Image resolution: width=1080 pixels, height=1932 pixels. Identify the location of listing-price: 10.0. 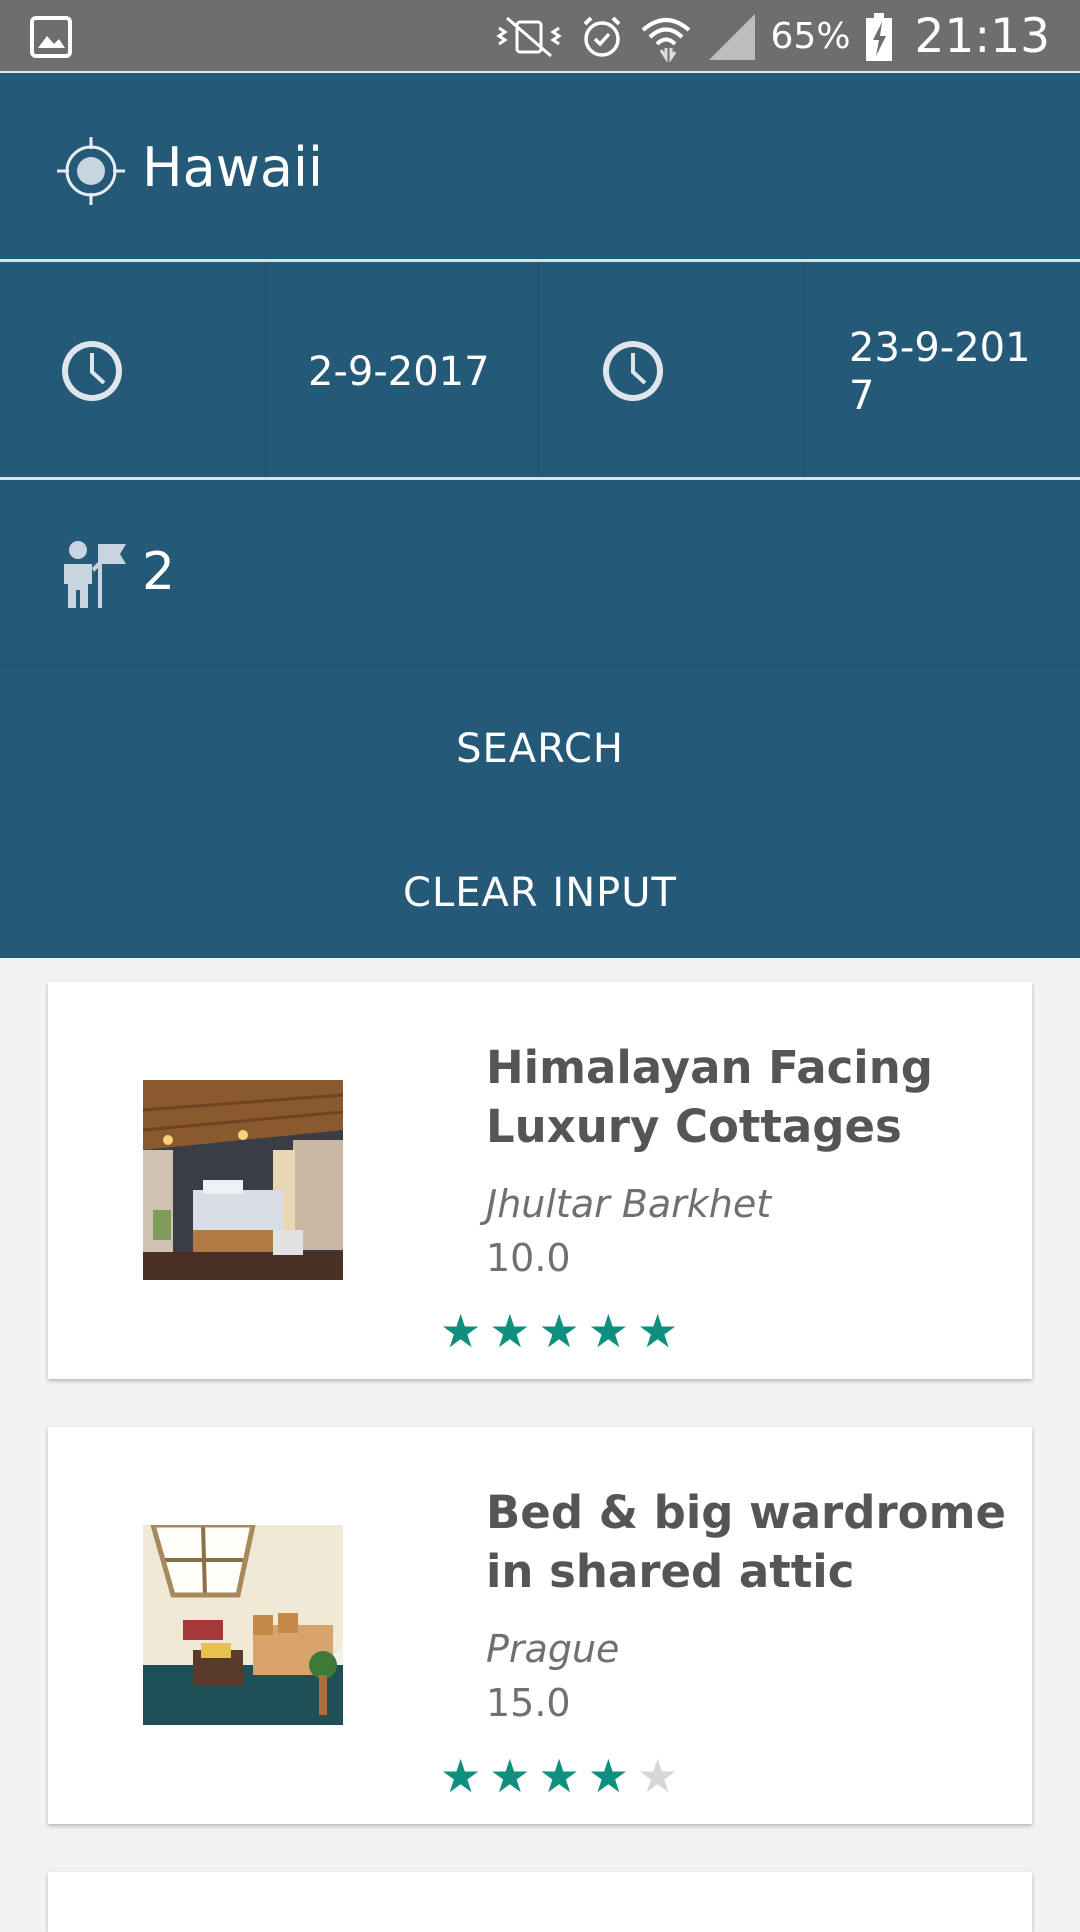
(528, 1258).